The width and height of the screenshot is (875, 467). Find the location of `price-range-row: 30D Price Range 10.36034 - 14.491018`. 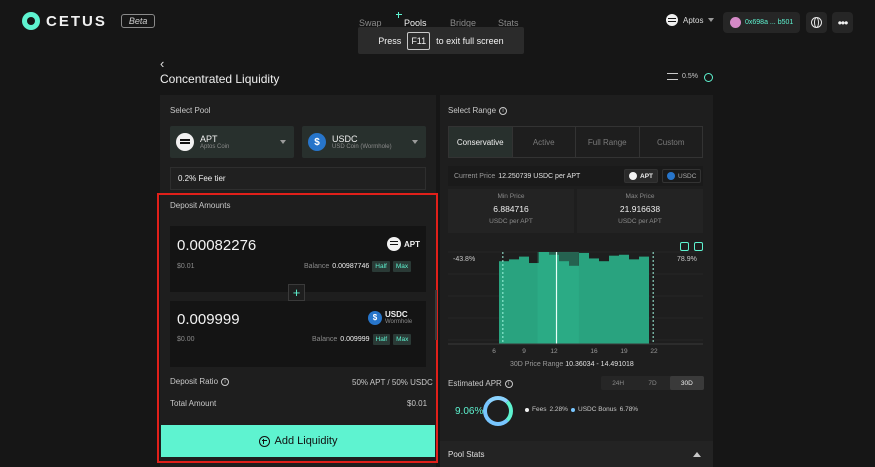

price-range-row: 30D Price Range 10.36034 - 14.491018 is located at coordinates (572, 364).